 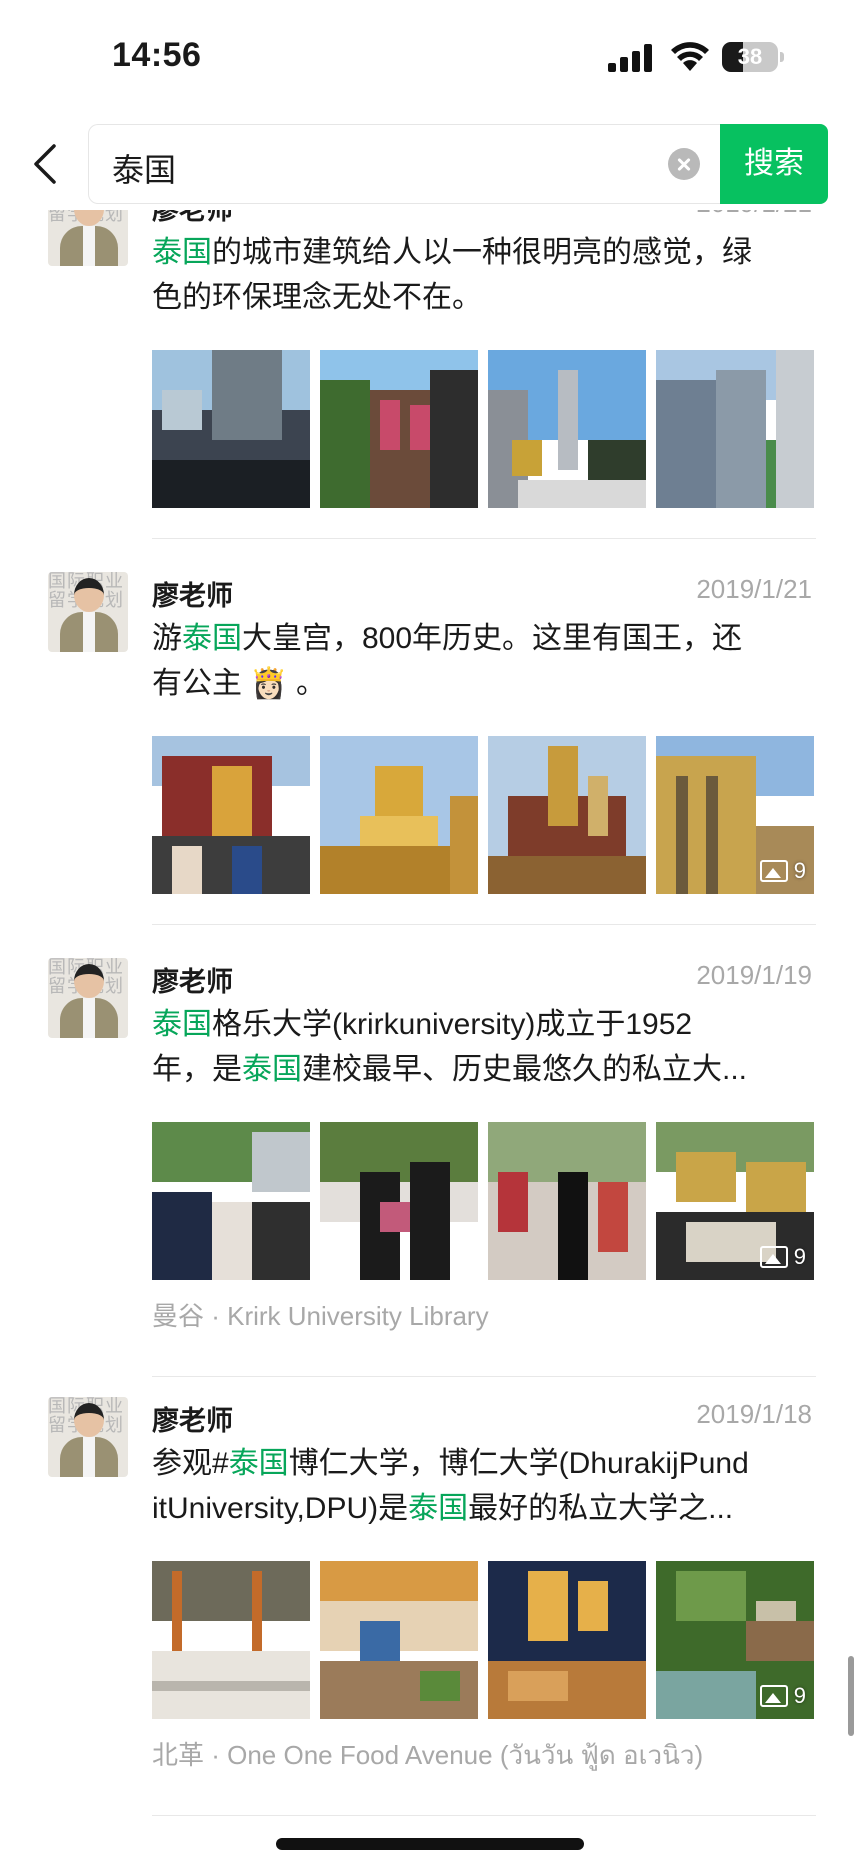 What do you see at coordinates (320, 1314) in the screenshot?
I see `post-location: 曼谷 · Krirk University Library` at bounding box center [320, 1314].